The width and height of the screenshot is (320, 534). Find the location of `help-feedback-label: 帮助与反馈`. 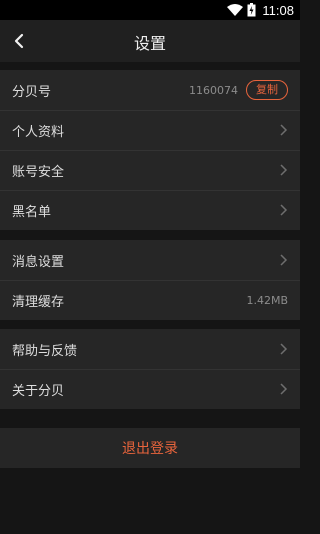

help-feedback-label: 帮助与反馈 is located at coordinates (45, 351).